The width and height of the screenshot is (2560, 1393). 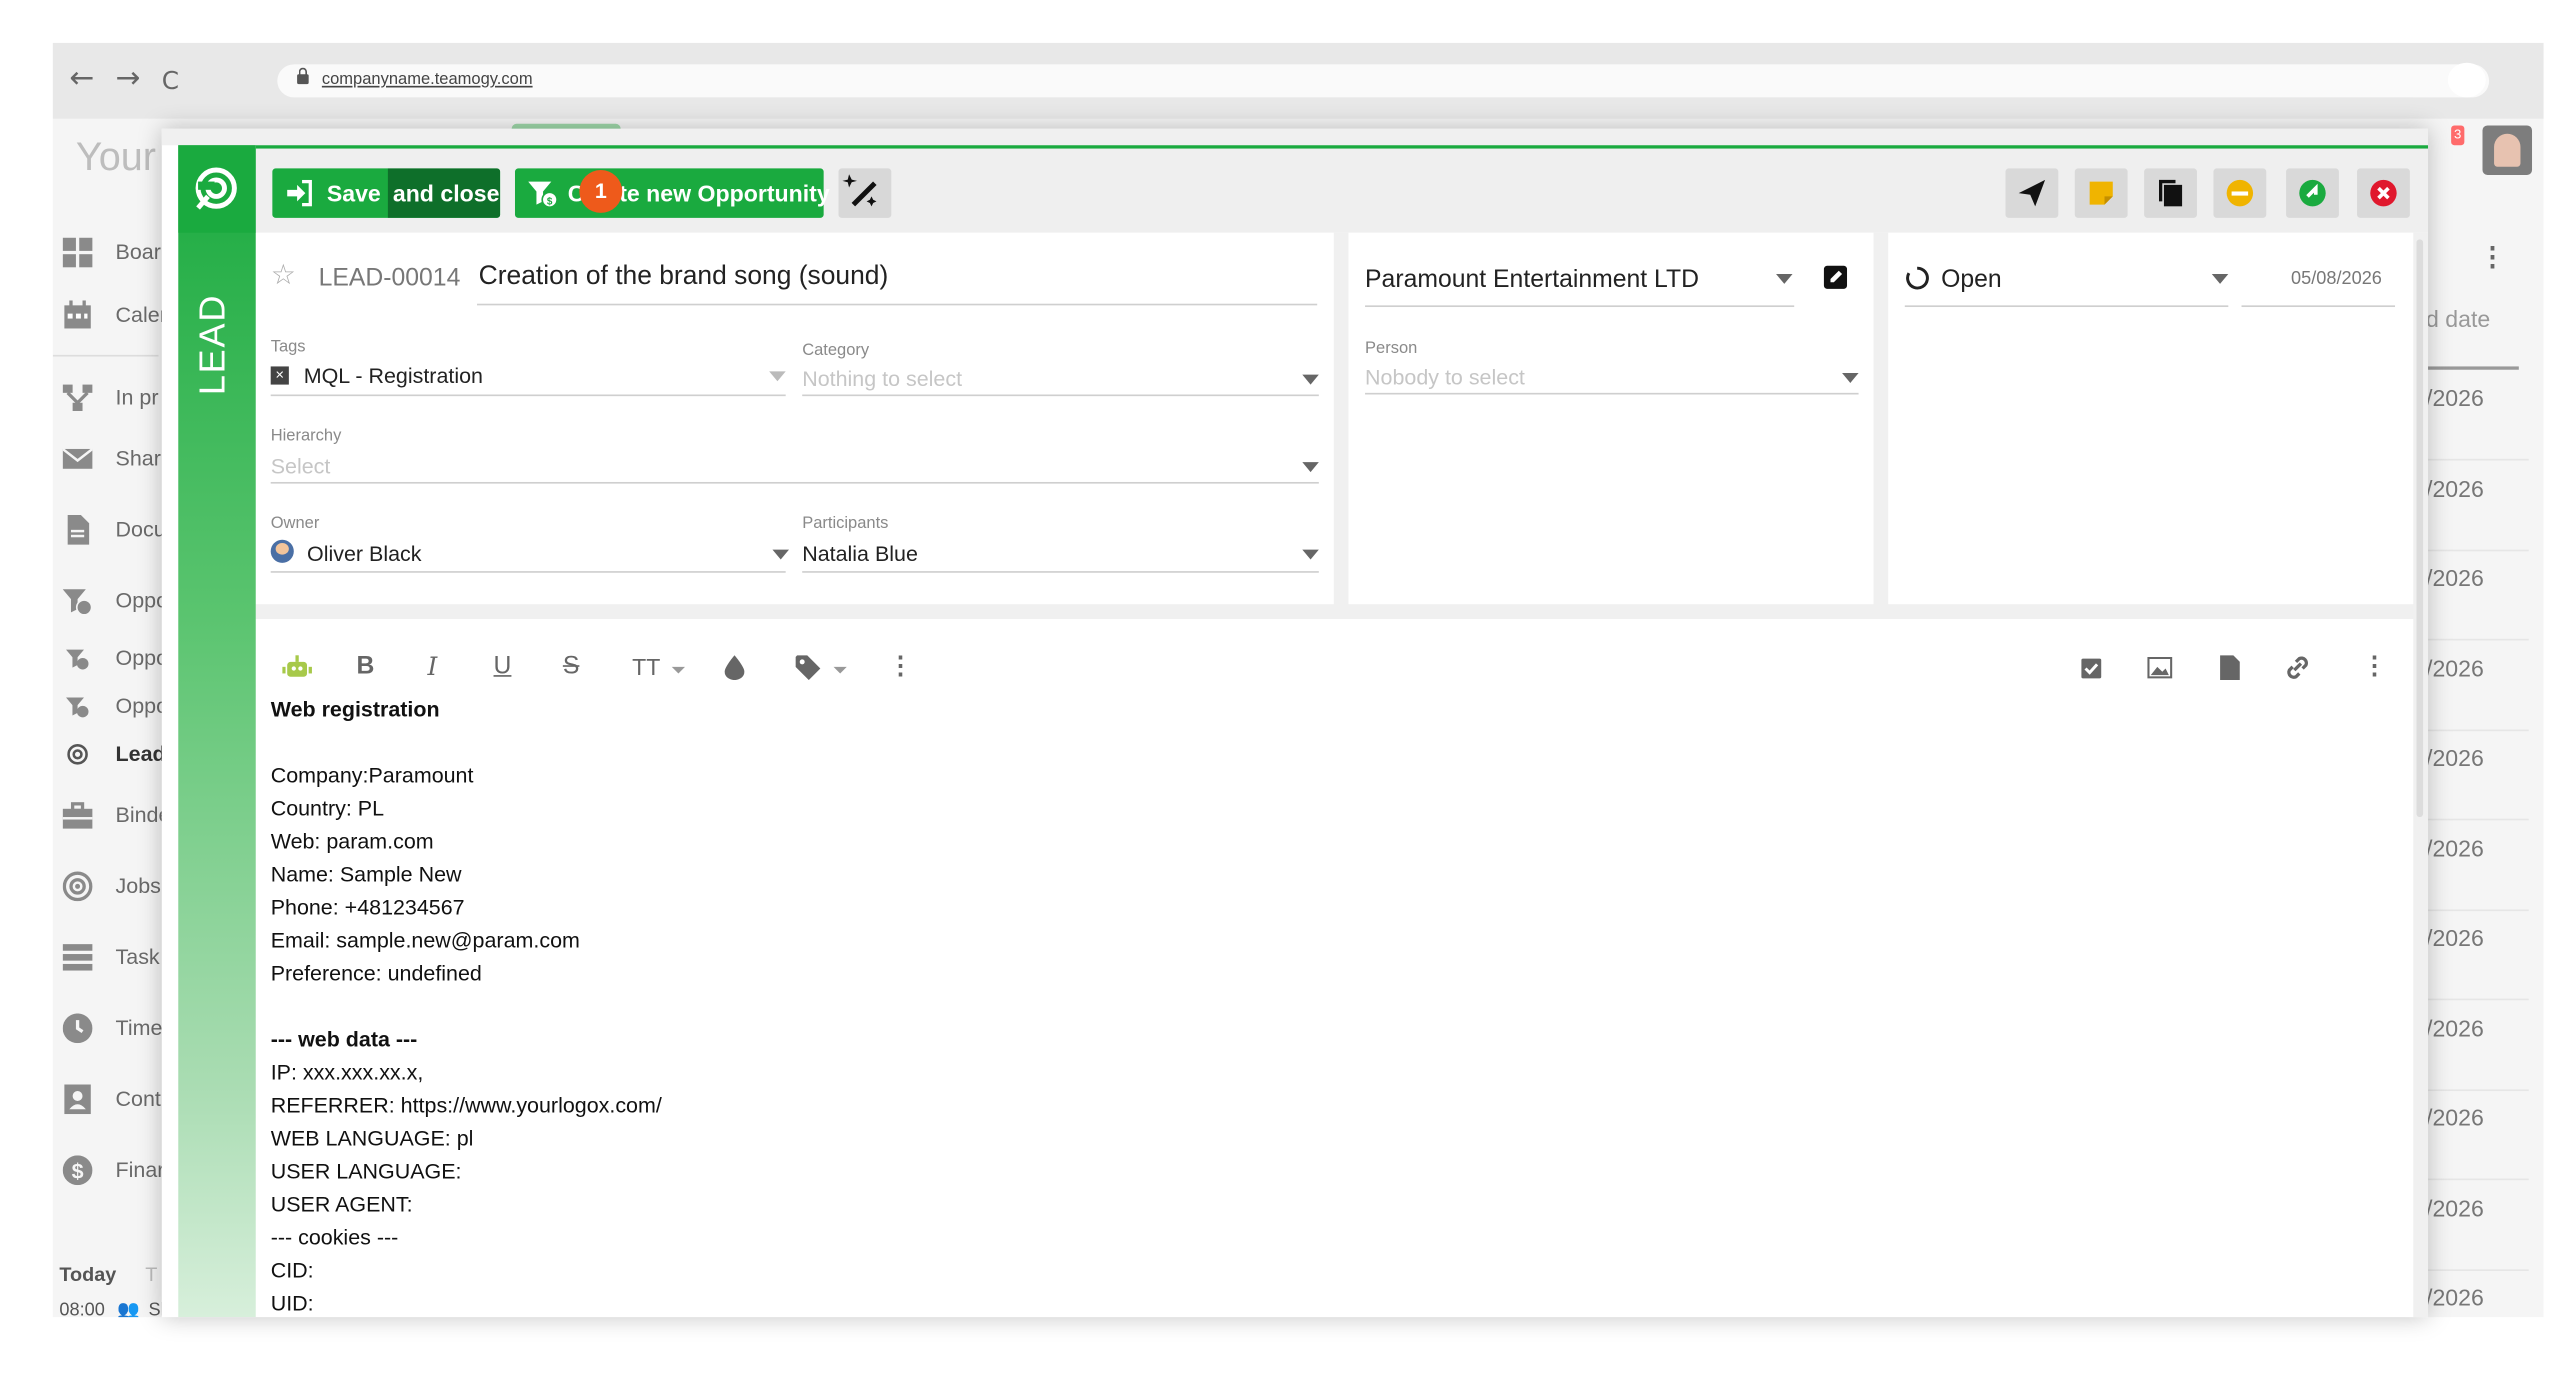 What do you see at coordinates (433, 667) in the screenshot?
I see `italic-button: I` at bounding box center [433, 667].